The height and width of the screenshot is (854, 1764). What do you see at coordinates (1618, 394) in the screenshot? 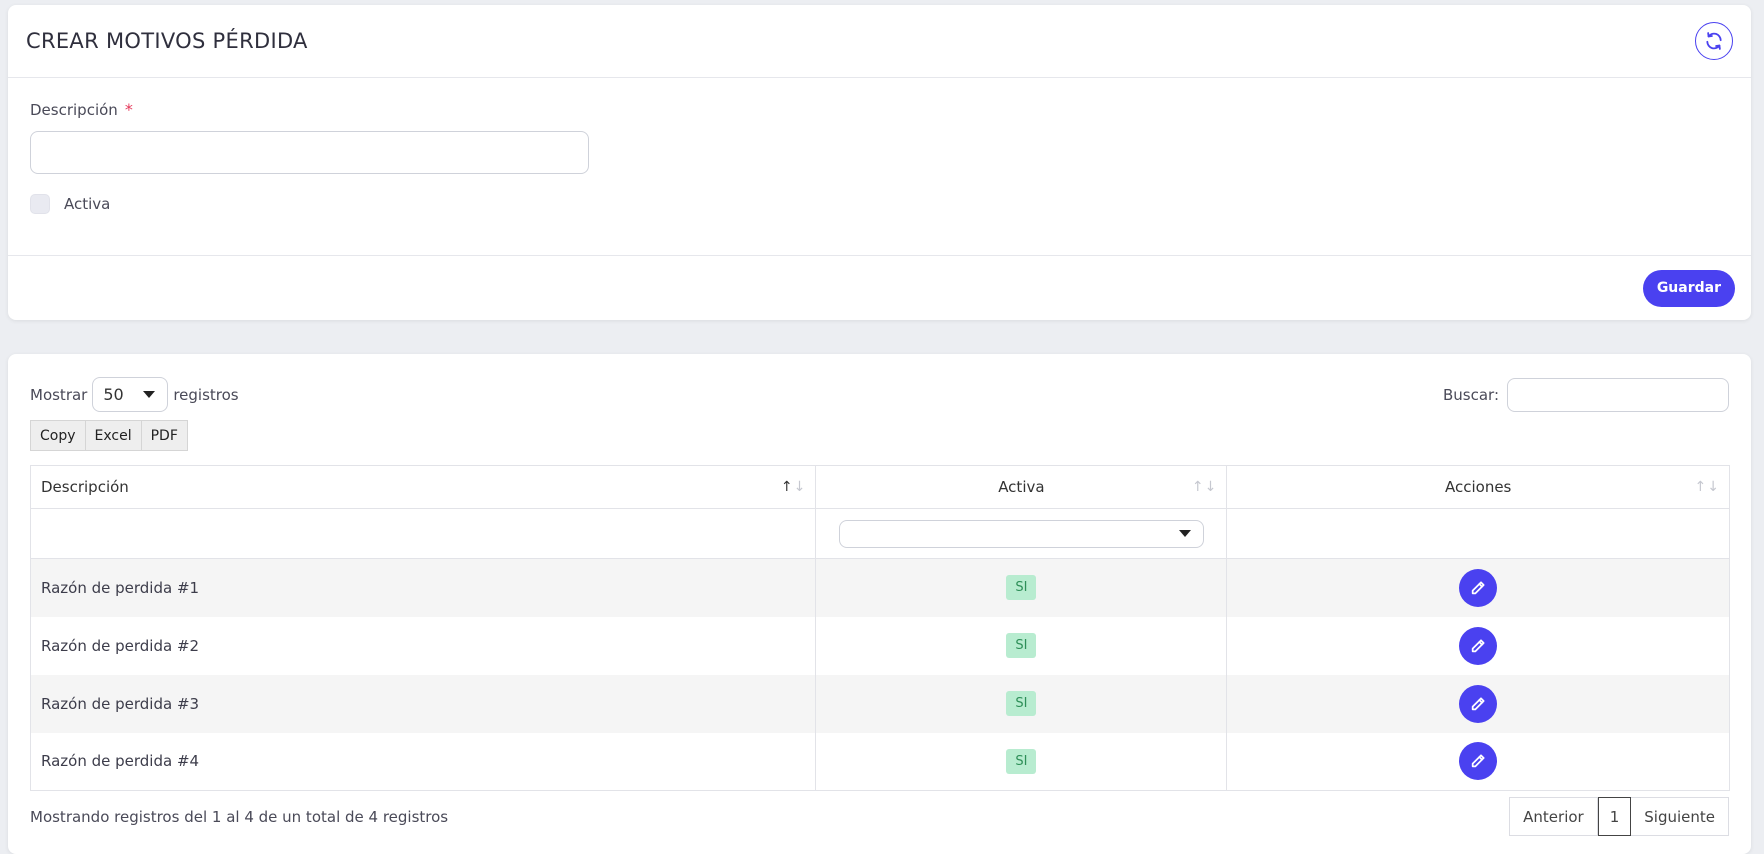
I see `search-input` at bounding box center [1618, 394].